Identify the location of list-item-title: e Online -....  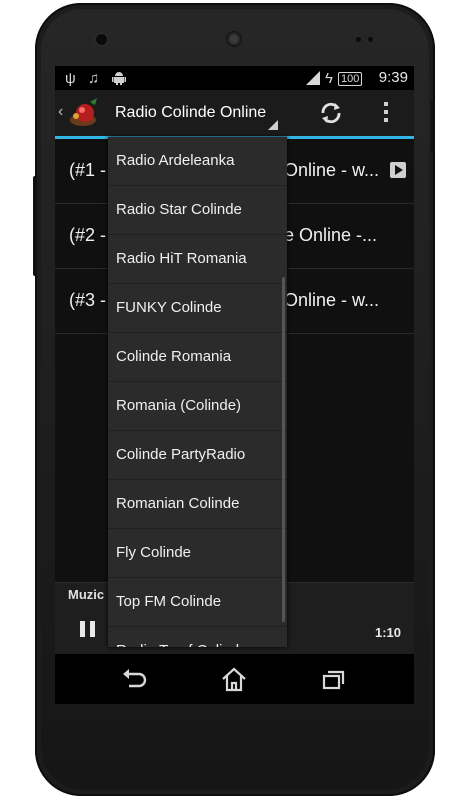
(331, 235).